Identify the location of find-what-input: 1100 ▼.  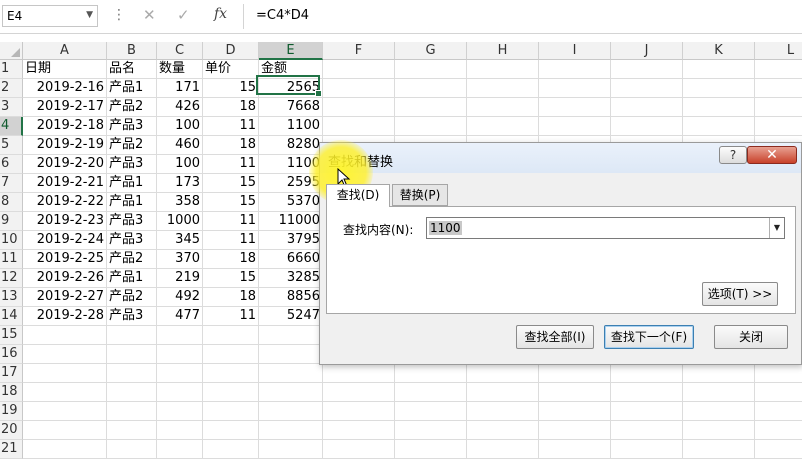
(605, 228).